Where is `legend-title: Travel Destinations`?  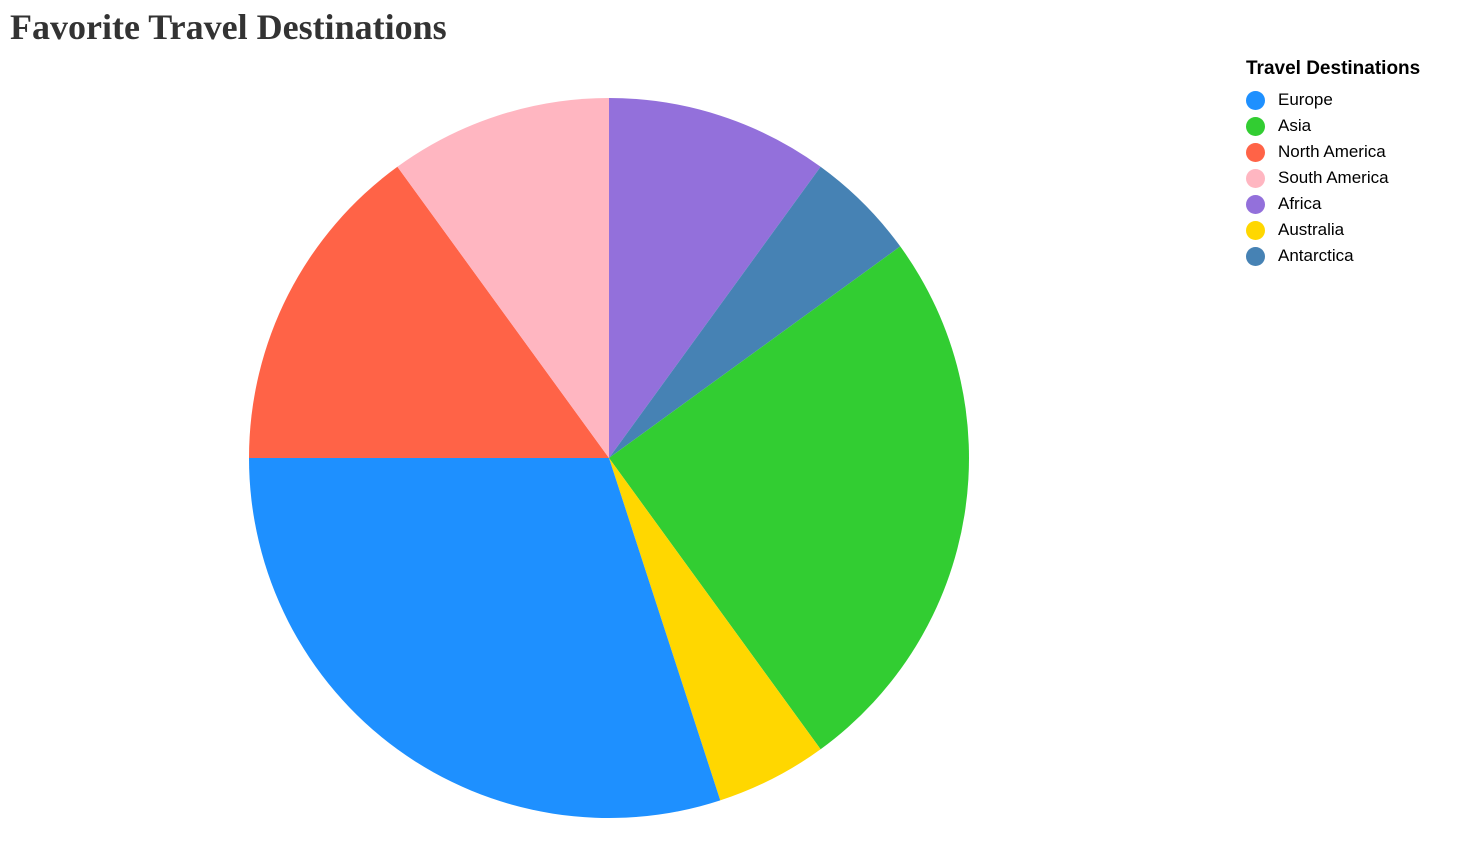 legend-title: Travel Destinations is located at coordinates (1333, 68).